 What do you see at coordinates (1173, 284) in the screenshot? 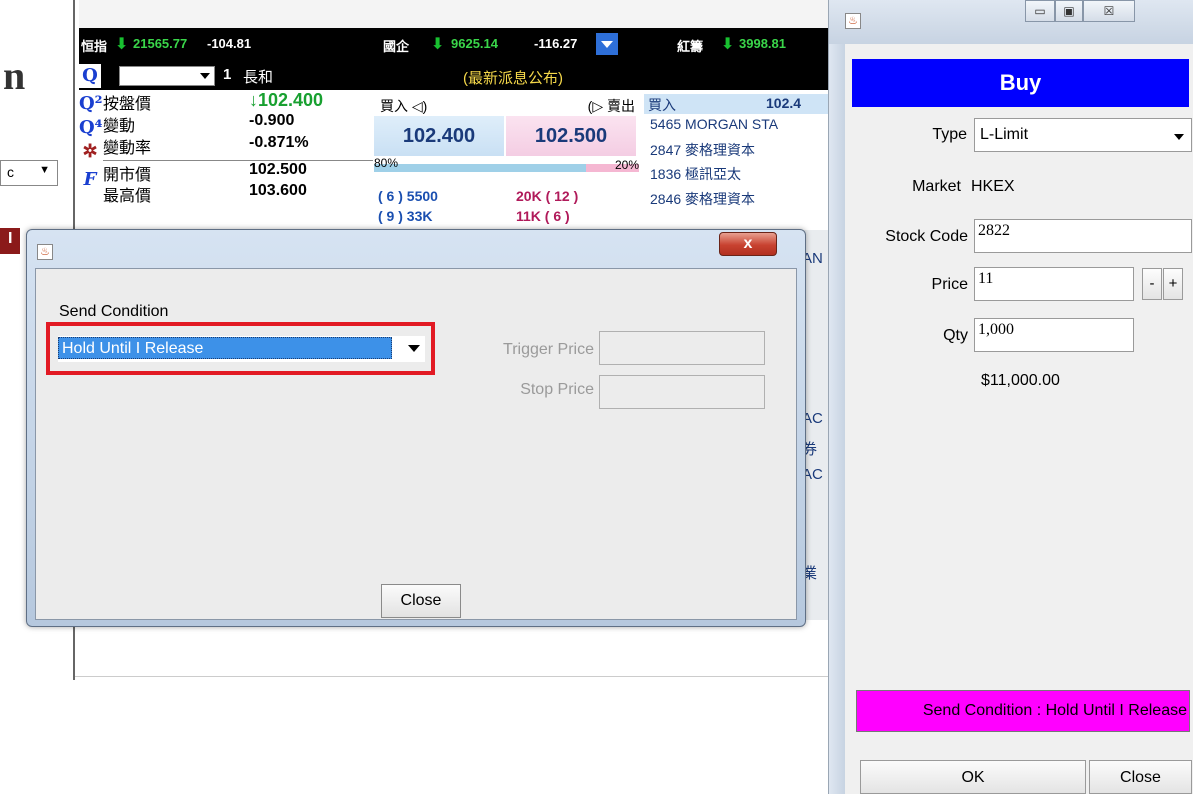
I see `price-increment-button: +` at bounding box center [1173, 284].